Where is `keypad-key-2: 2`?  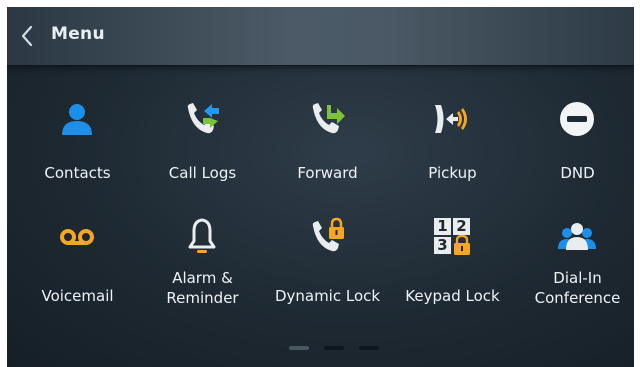 keypad-key-2: 2 is located at coordinates (461, 226).